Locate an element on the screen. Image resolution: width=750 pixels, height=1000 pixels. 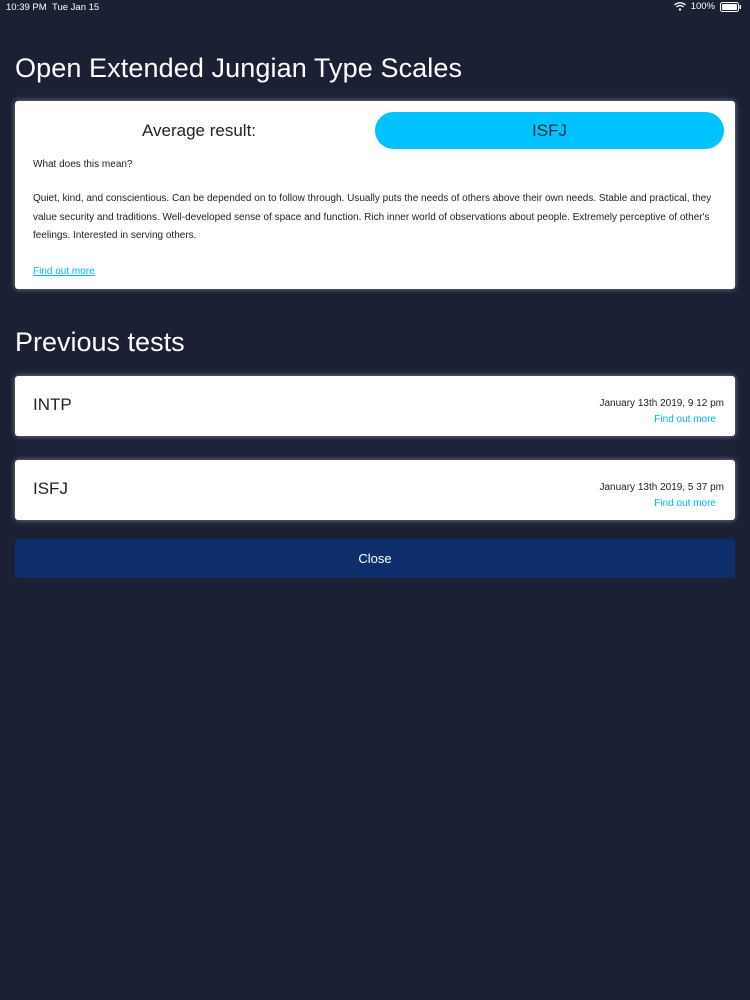
average-result-label: Average result: is located at coordinates (199, 130).